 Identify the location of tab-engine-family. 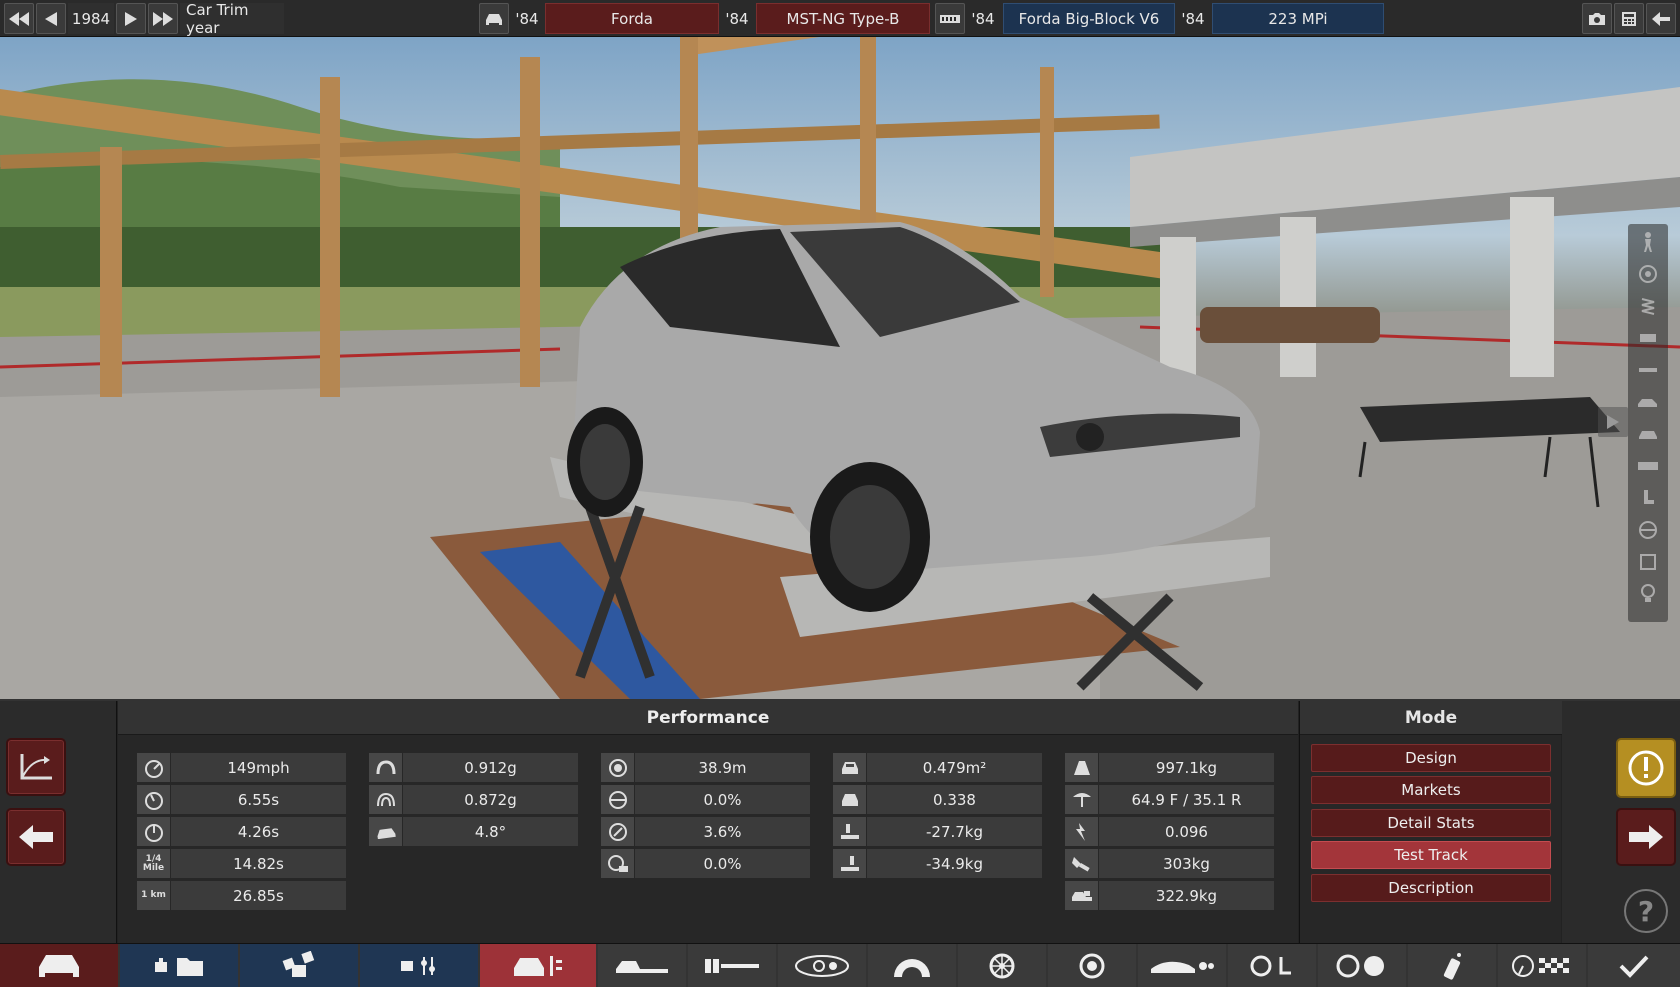
(179, 965).